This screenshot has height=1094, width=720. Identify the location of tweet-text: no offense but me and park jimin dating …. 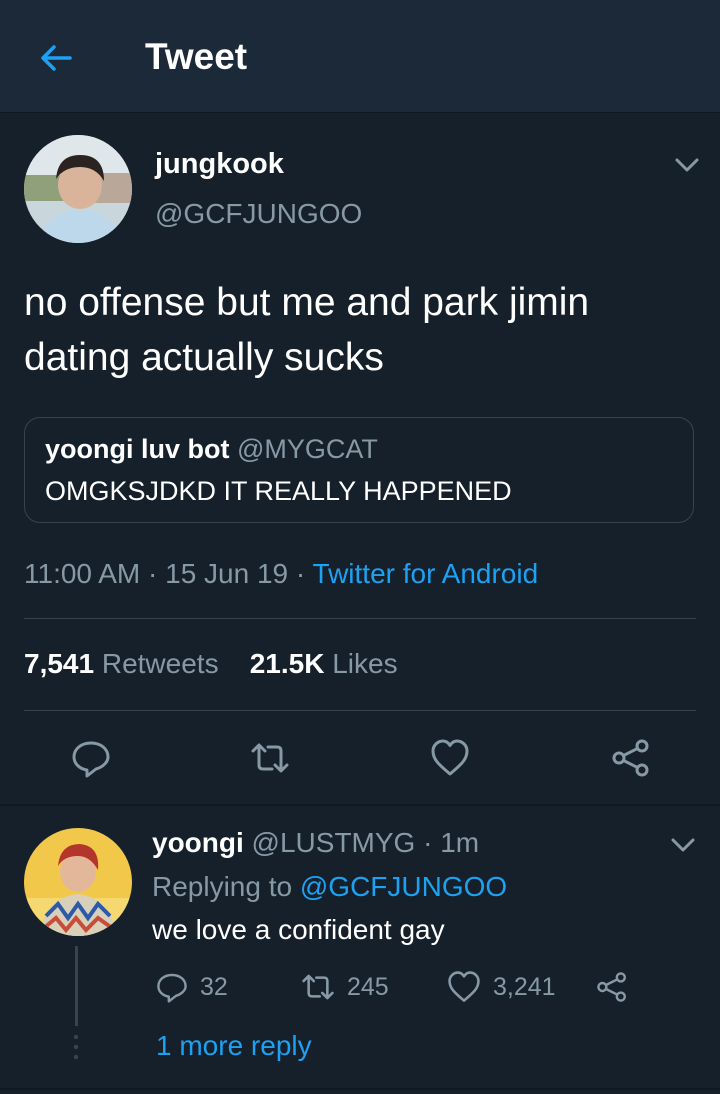
(307, 330).